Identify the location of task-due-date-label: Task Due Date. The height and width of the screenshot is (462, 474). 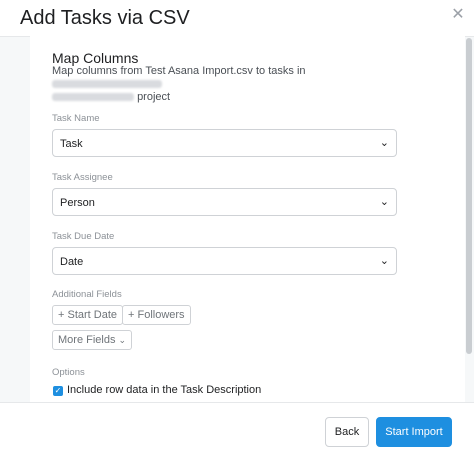
(83, 236).